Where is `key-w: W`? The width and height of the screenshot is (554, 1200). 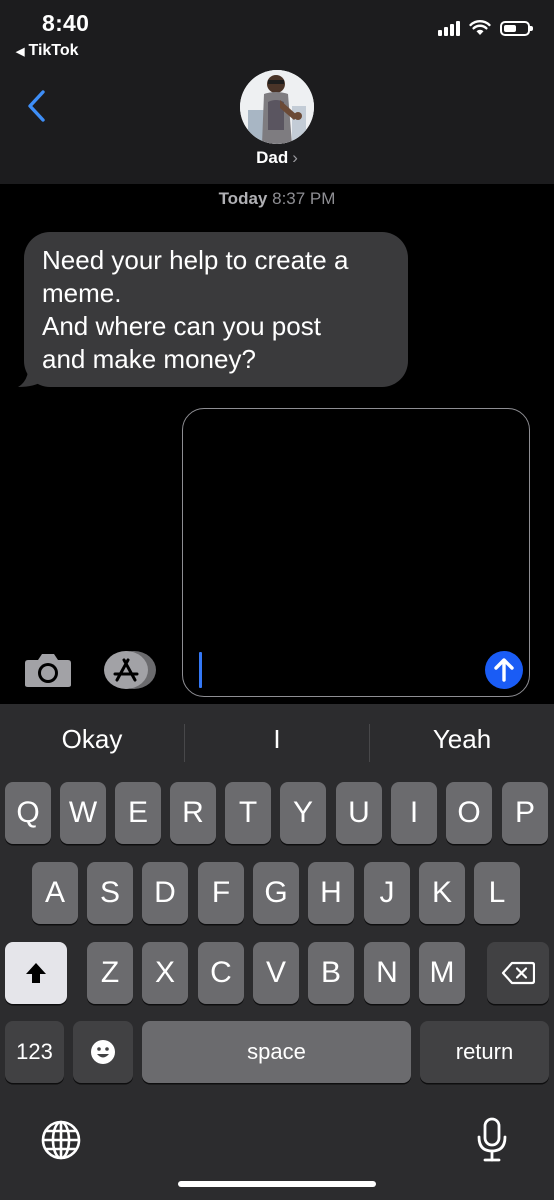
key-w: W is located at coordinates (83, 813).